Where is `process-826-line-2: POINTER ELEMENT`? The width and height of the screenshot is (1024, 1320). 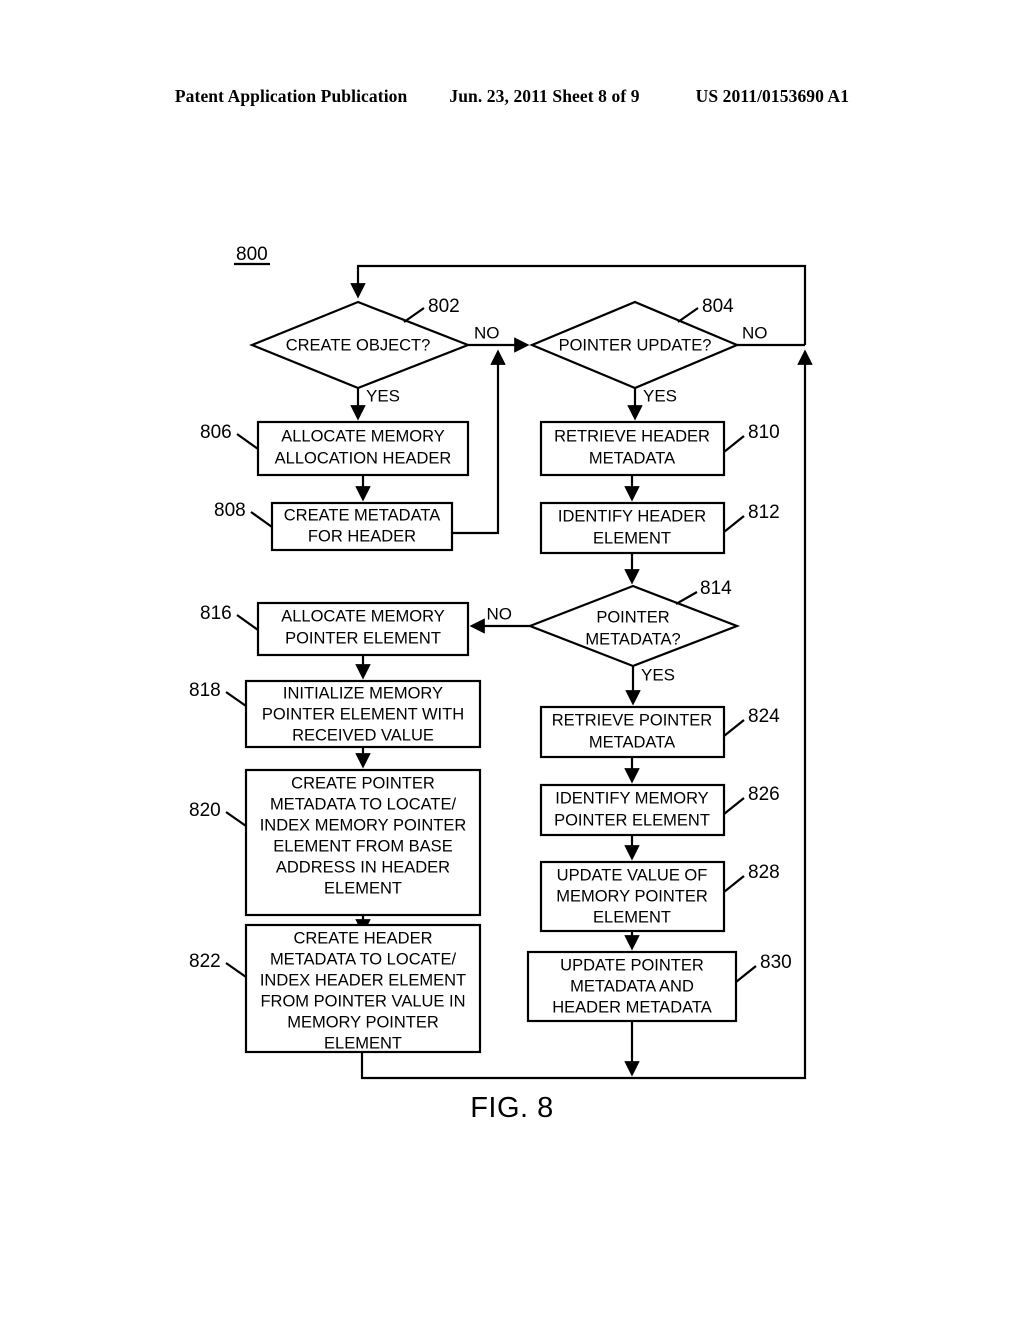 process-826-line-2: POINTER ELEMENT is located at coordinates (632, 820).